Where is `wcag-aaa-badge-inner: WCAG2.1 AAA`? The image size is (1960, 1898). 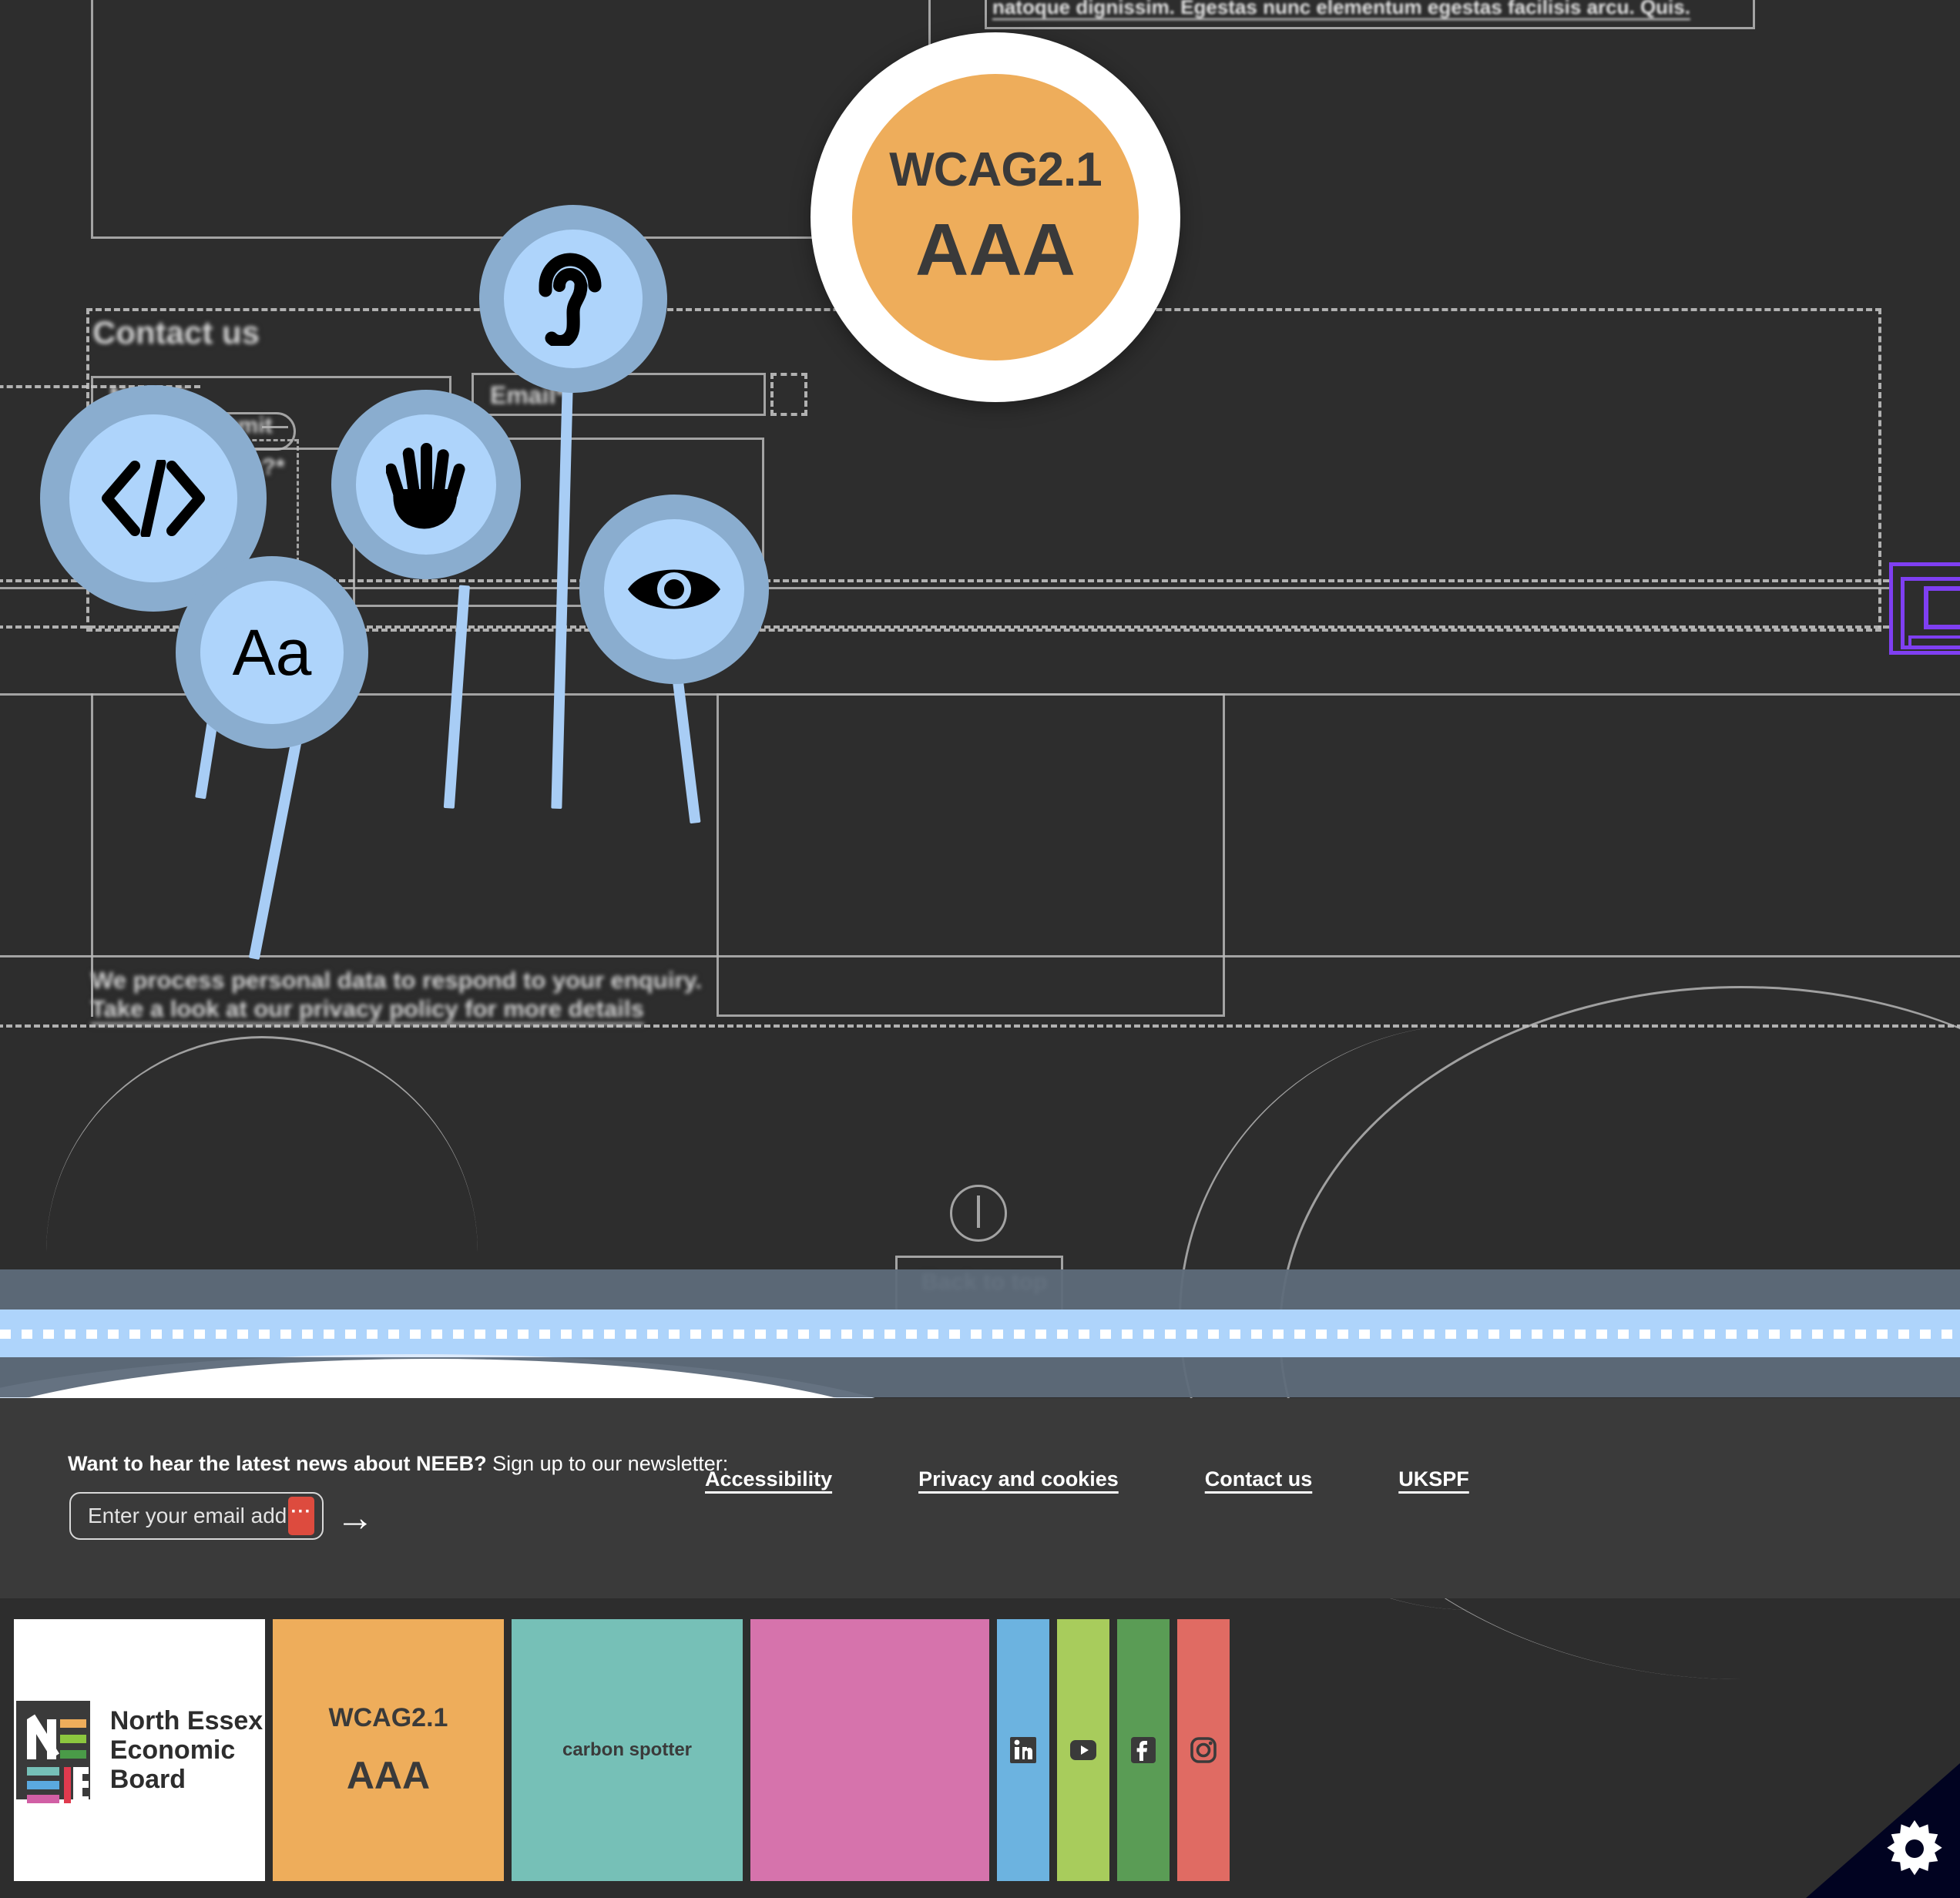 wcag-aaa-badge-inner: WCAG2.1 AAA is located at coordinates (996, 217).